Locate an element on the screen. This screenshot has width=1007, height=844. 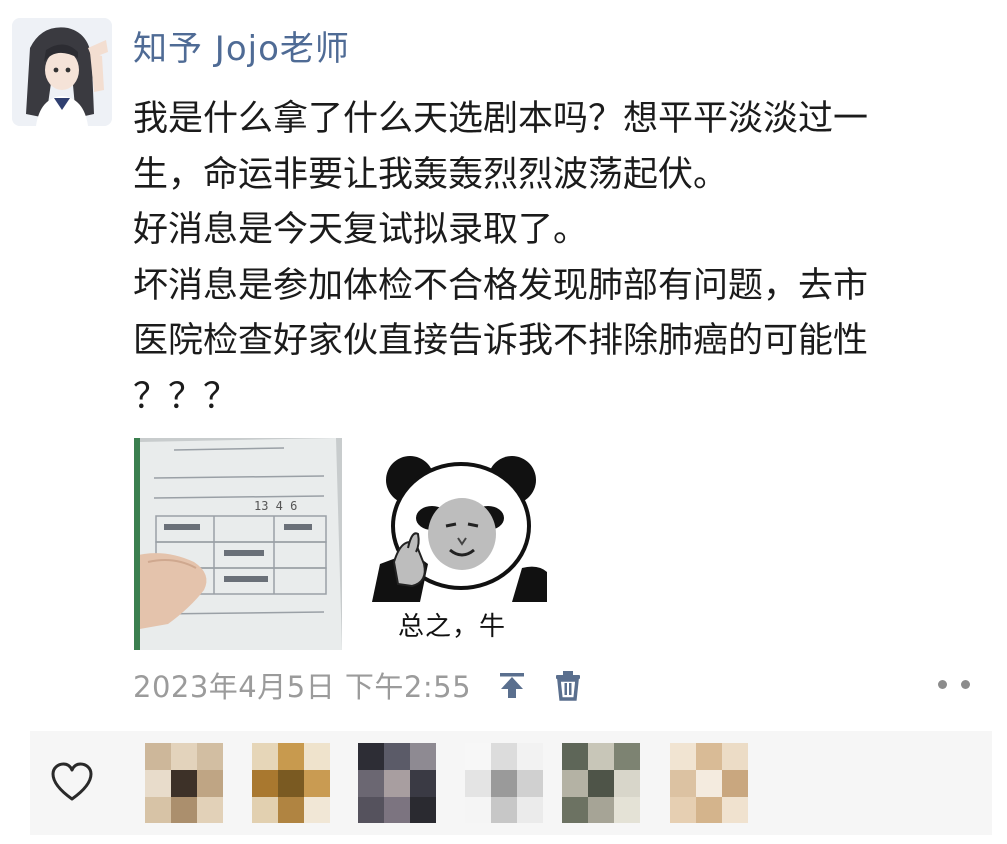
likes-bar is located at coordinates (511, 783).